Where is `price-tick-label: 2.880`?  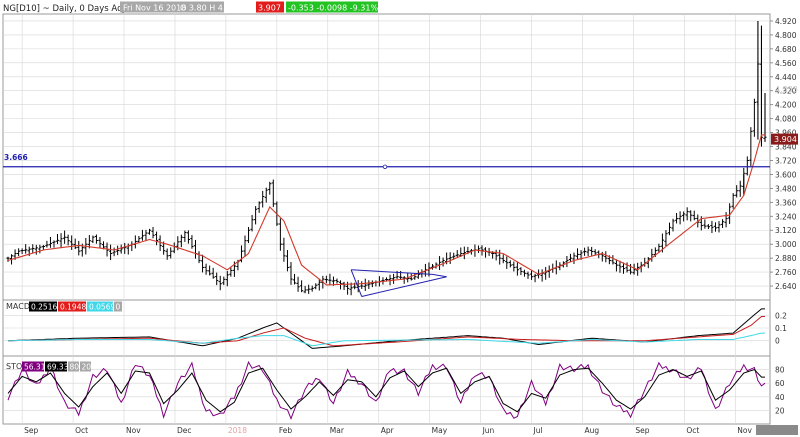 price-tick-label: 2.880 is located at coordinates (786, 258).